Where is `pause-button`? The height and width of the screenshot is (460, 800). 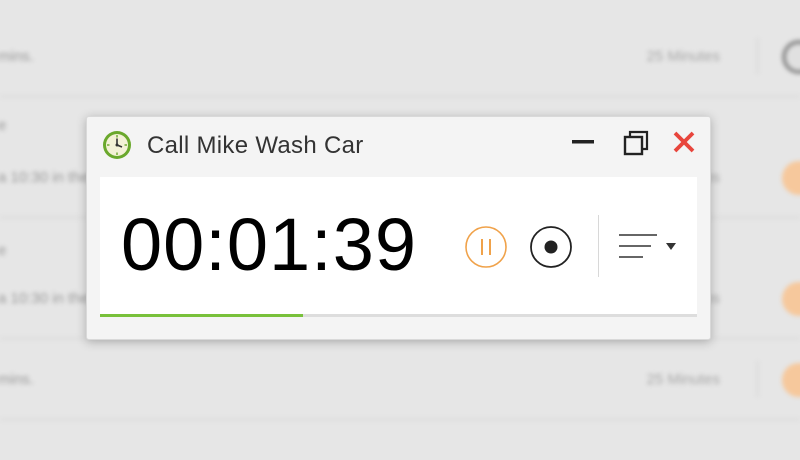 pause-button is located at coordinates (486, 247).